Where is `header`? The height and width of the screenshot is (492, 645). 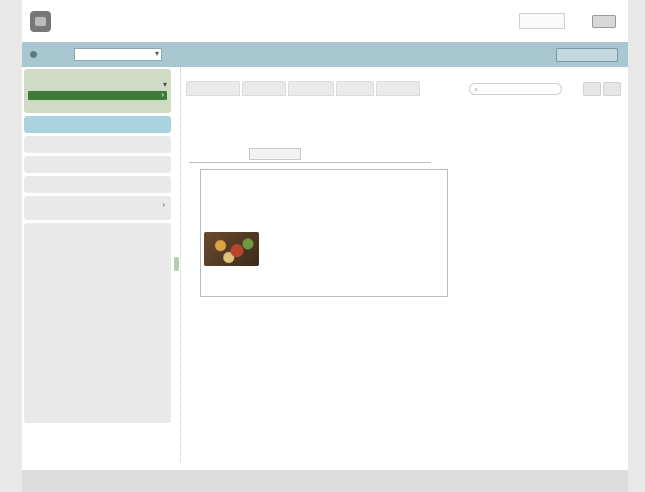 header is located at coordinates (325, 21).